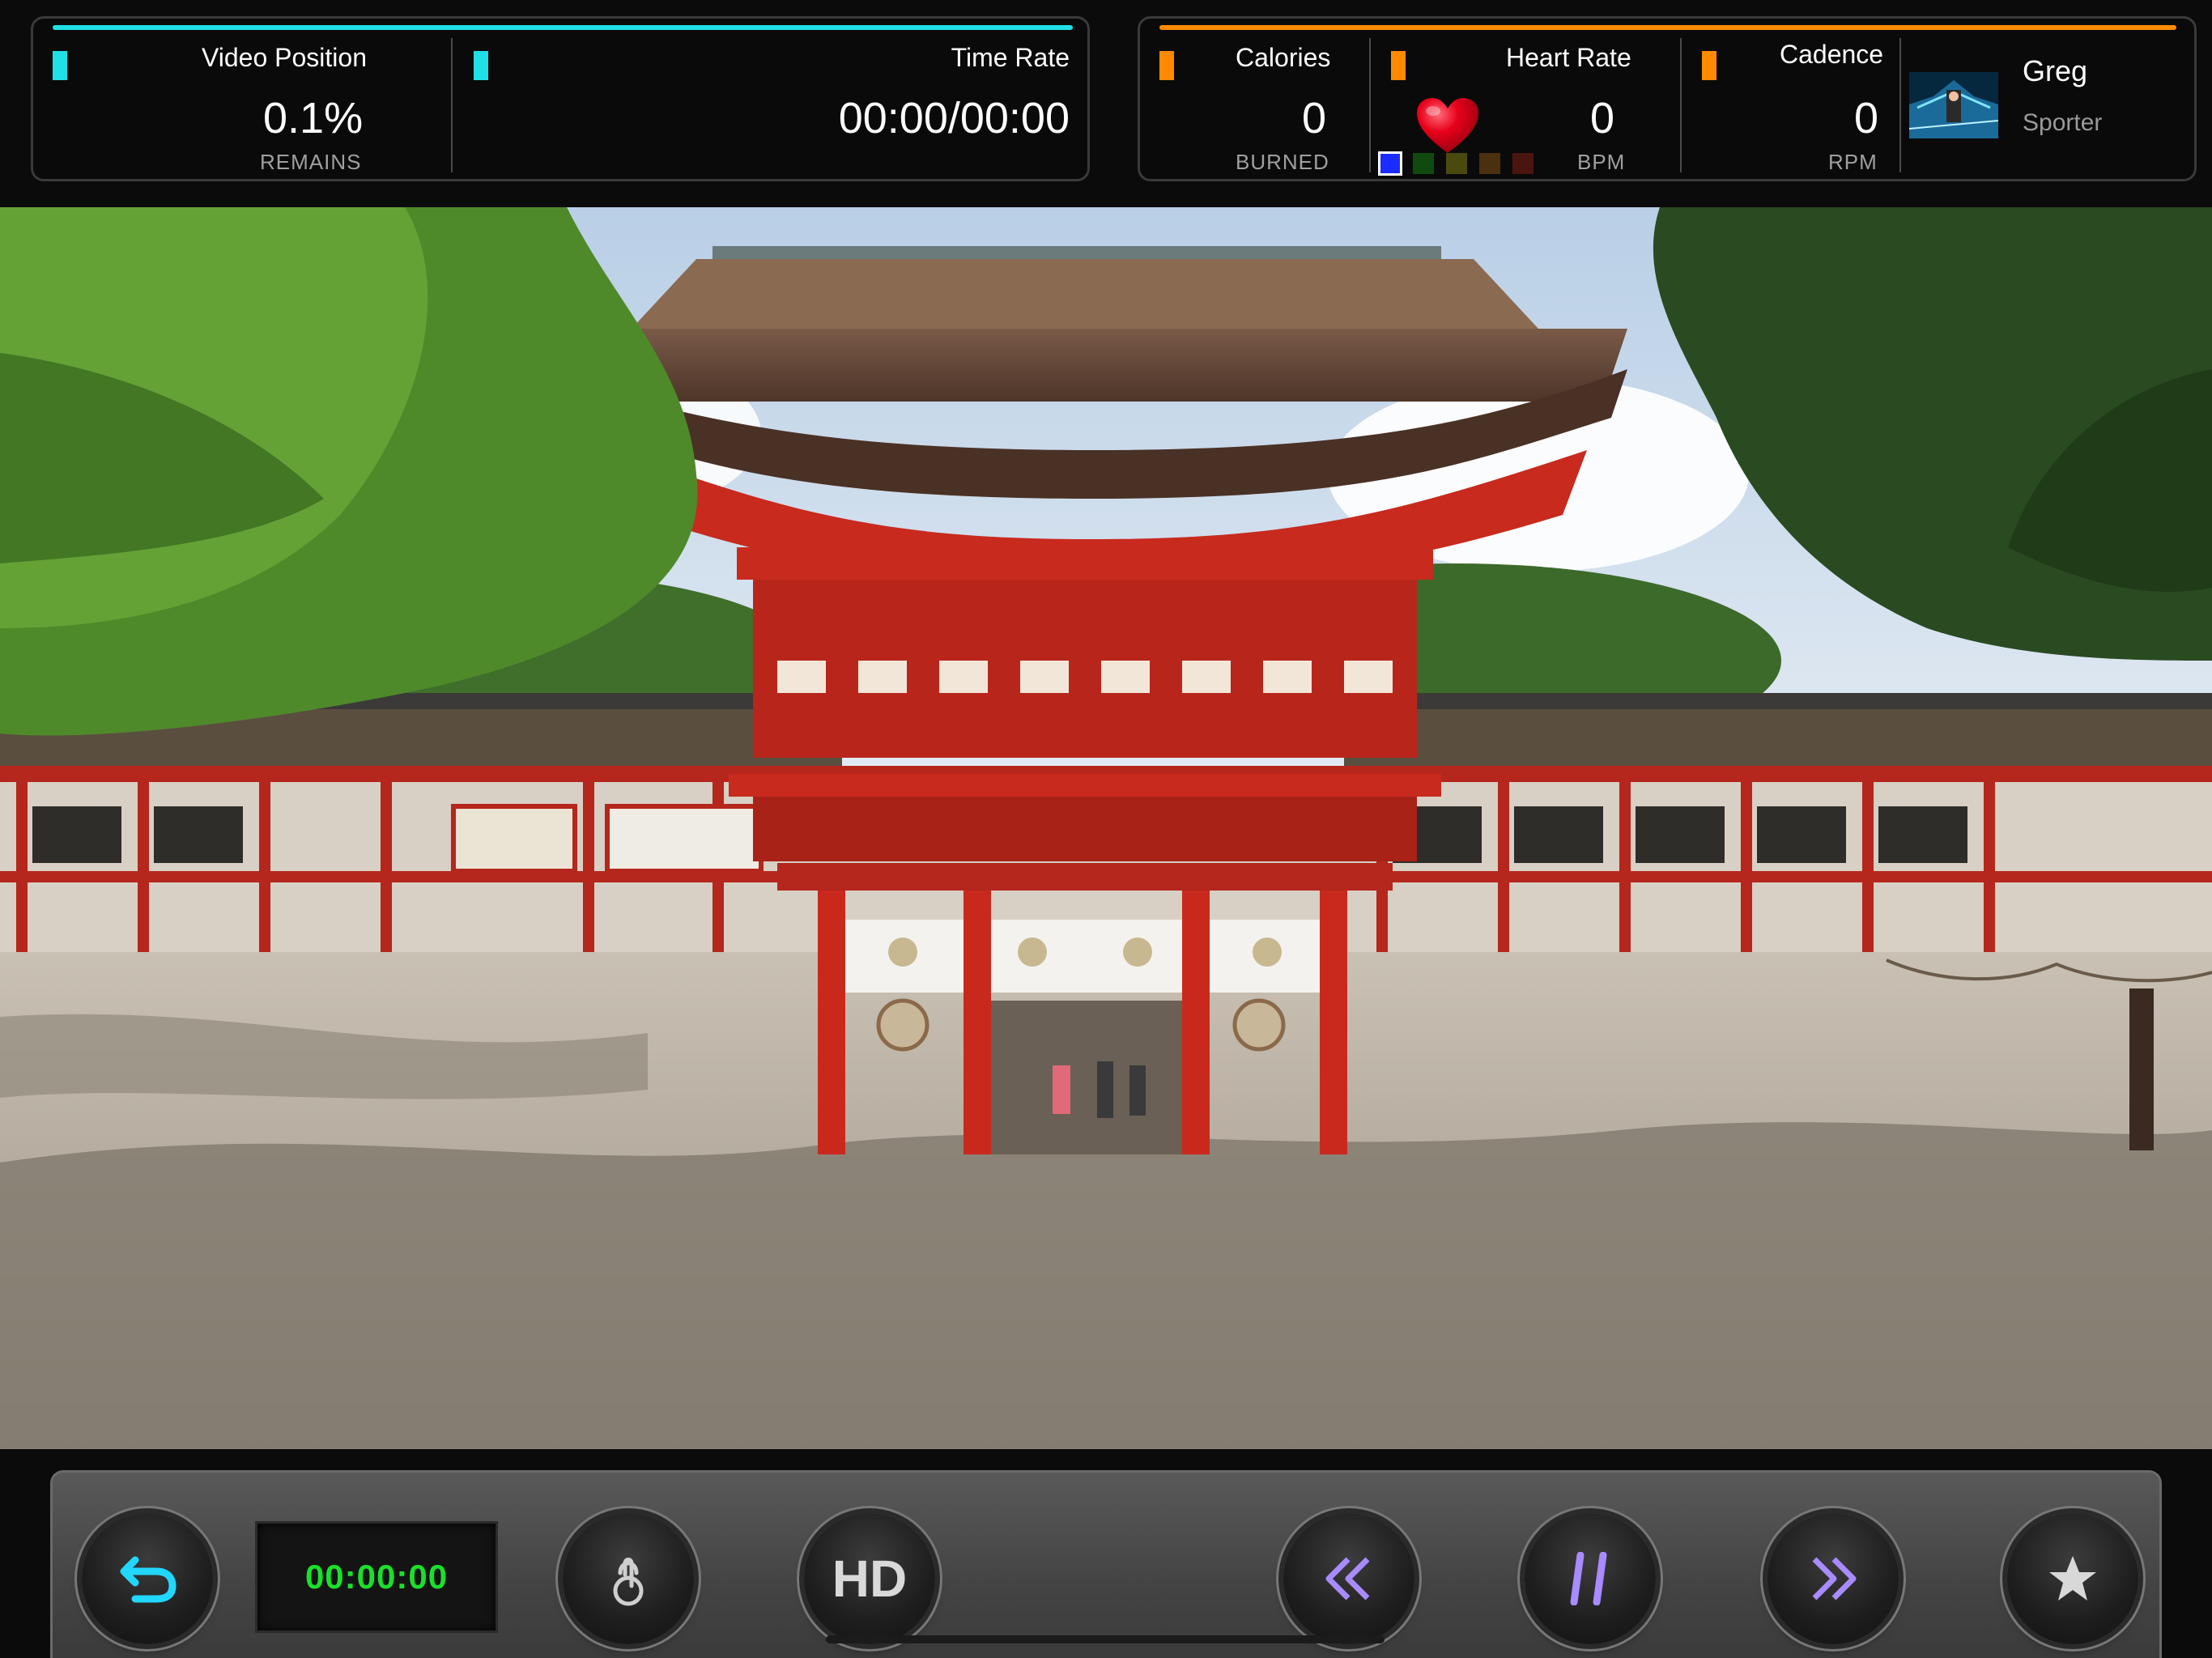  I want to click on heart-icon, so click(1448, 125).